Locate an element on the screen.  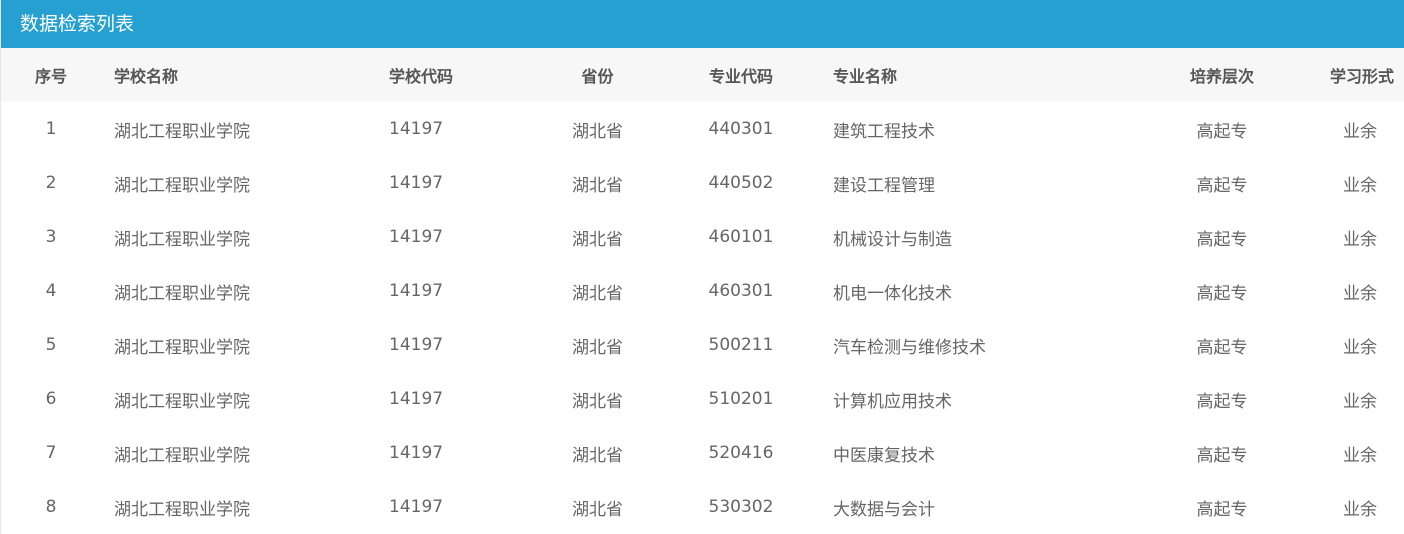
cell-major-name: 汽车检测与维修技术 is located at coordinates (909, 347).